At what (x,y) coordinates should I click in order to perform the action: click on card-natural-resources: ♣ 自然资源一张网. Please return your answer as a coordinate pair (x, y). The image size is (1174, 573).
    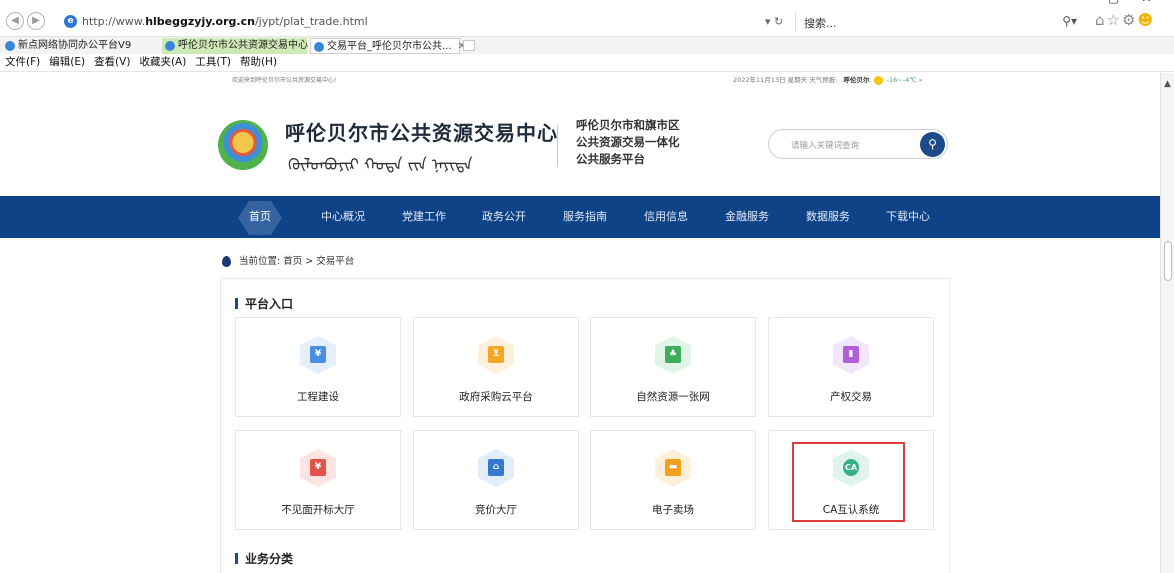
    Looking at the image, I should click on (673, 367).